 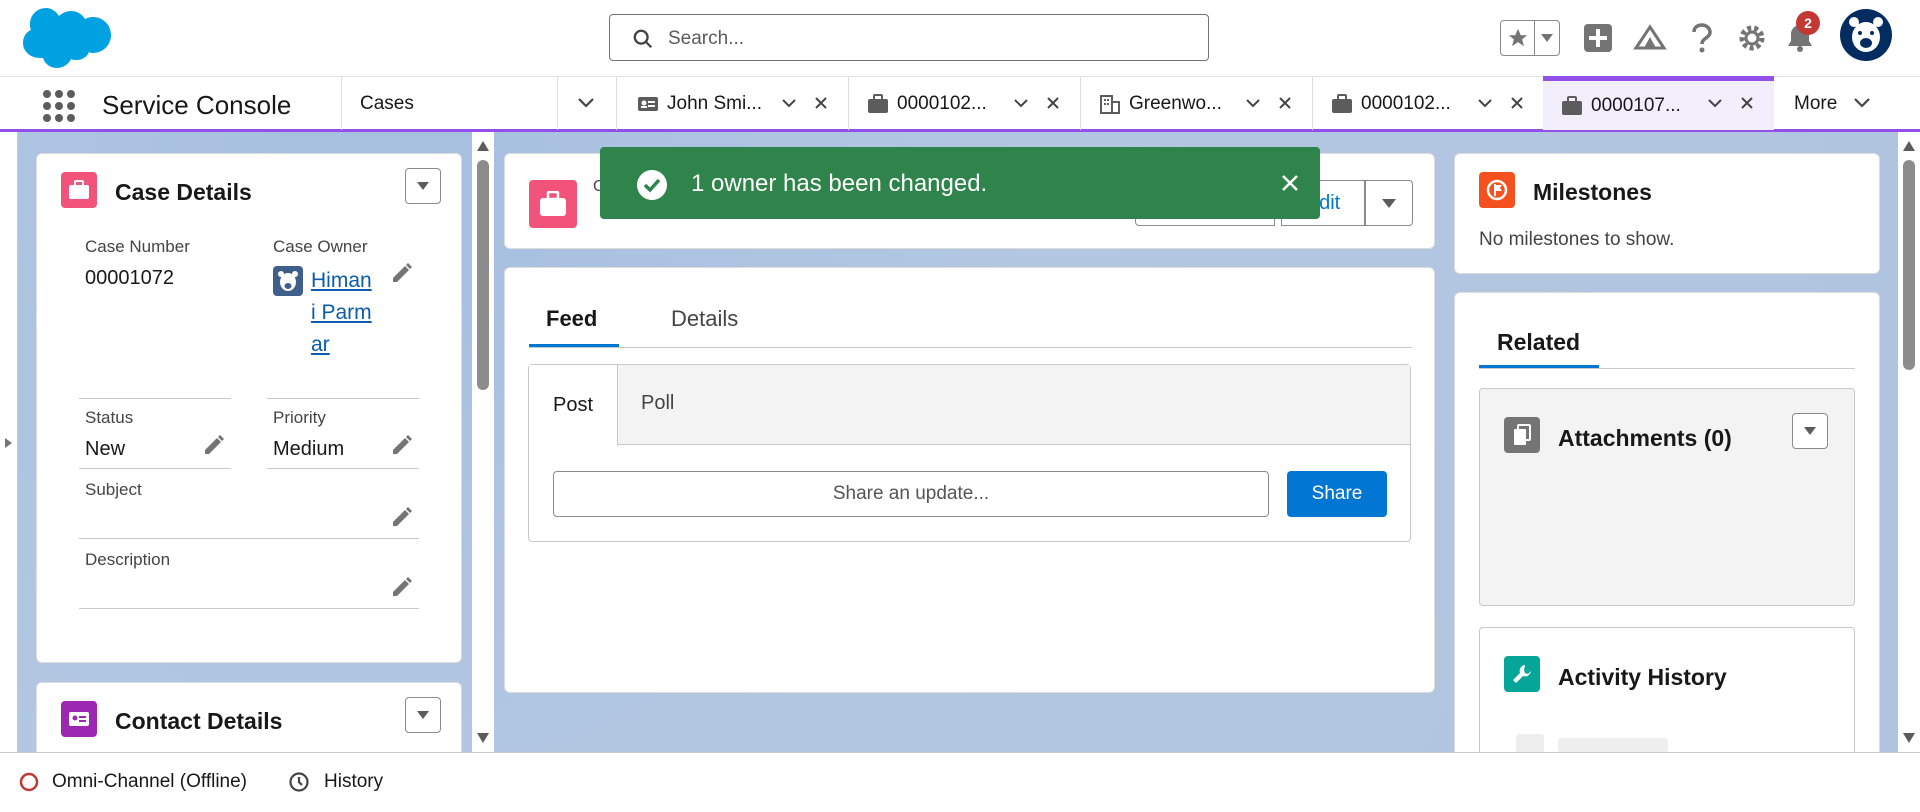 I want to click on milestones-card: Milestones No milestones to show., so click(x=1667, y=213).